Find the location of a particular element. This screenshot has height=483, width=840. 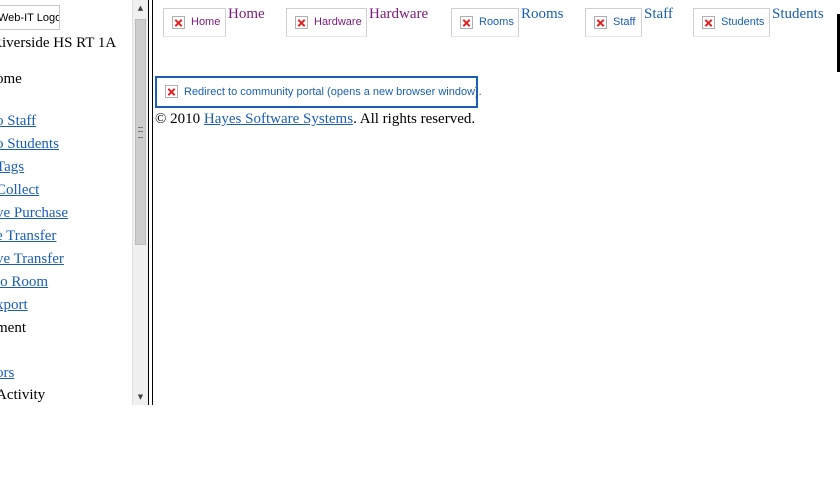

tab-students-label: Students is located at coordinates (798, 14).